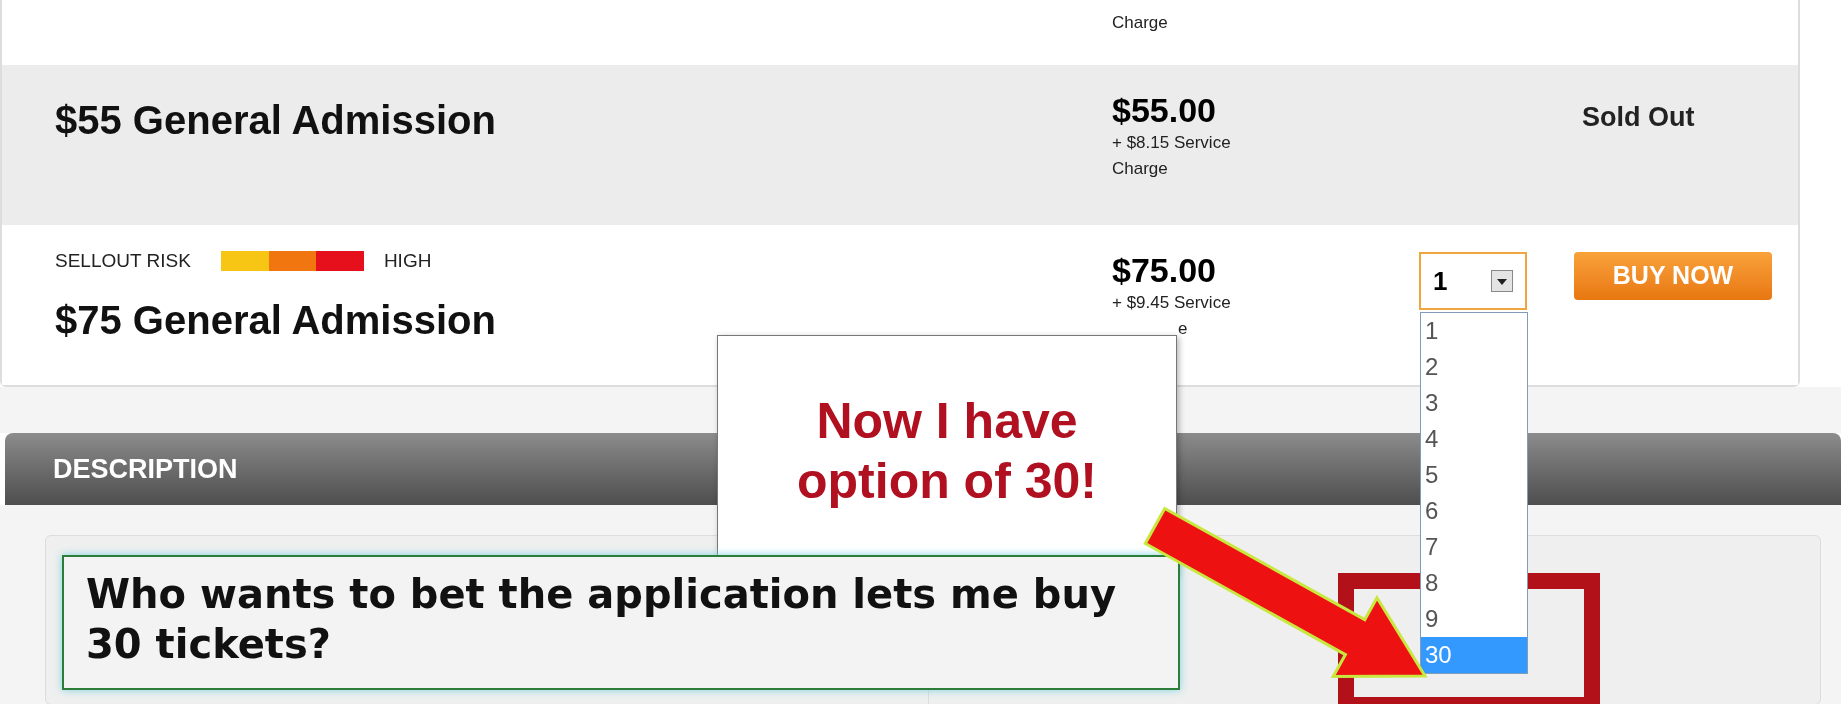 The image size is (1841, 704). I want to click on sellout-risk-label: SELLOUT RISK, so click(123, 261).